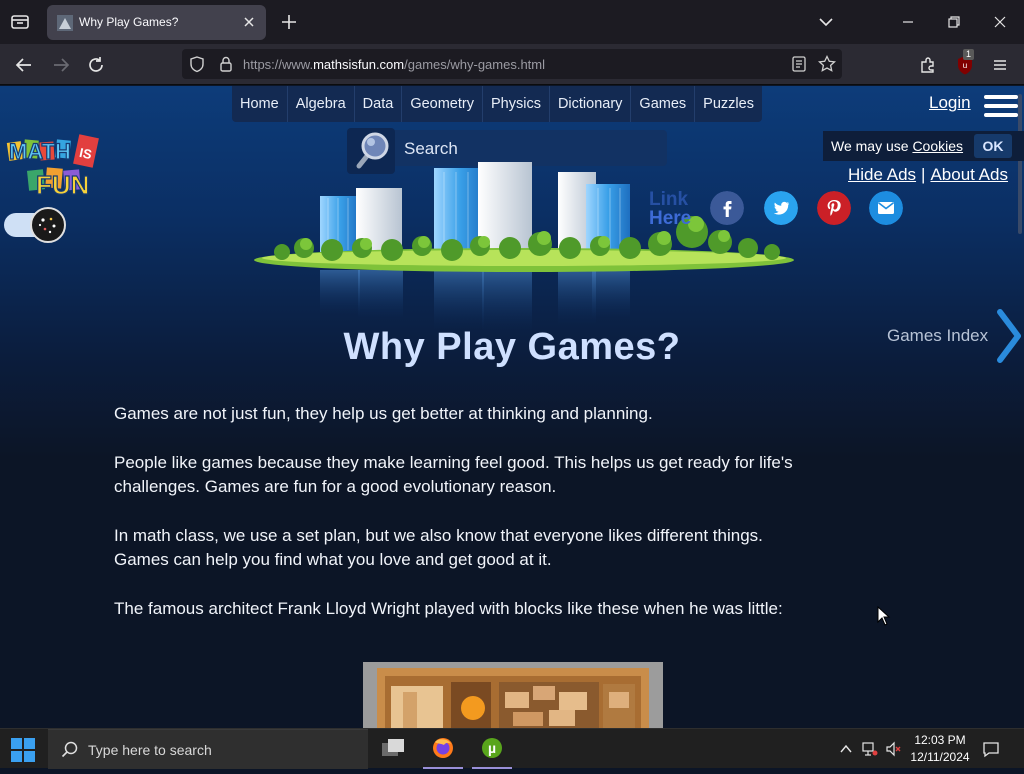 The image size is (1024, 774). What do you see at coordinates (928, 175) in the screenshot?
I see `ad-links: Hide Ads | About Ads` at bounding box center [928, 175].